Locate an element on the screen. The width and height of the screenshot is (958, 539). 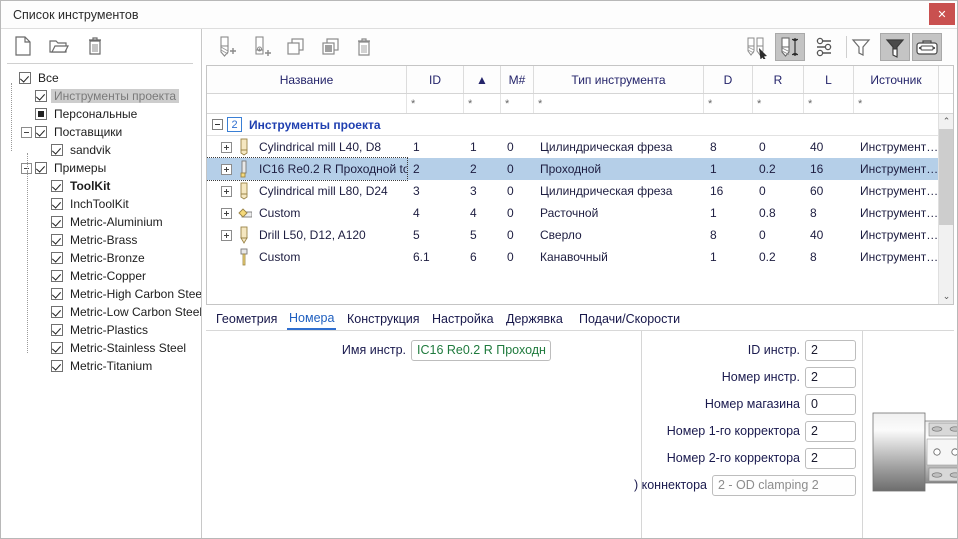
tree-item: InchToolKit is located at coordinates (101, 204).